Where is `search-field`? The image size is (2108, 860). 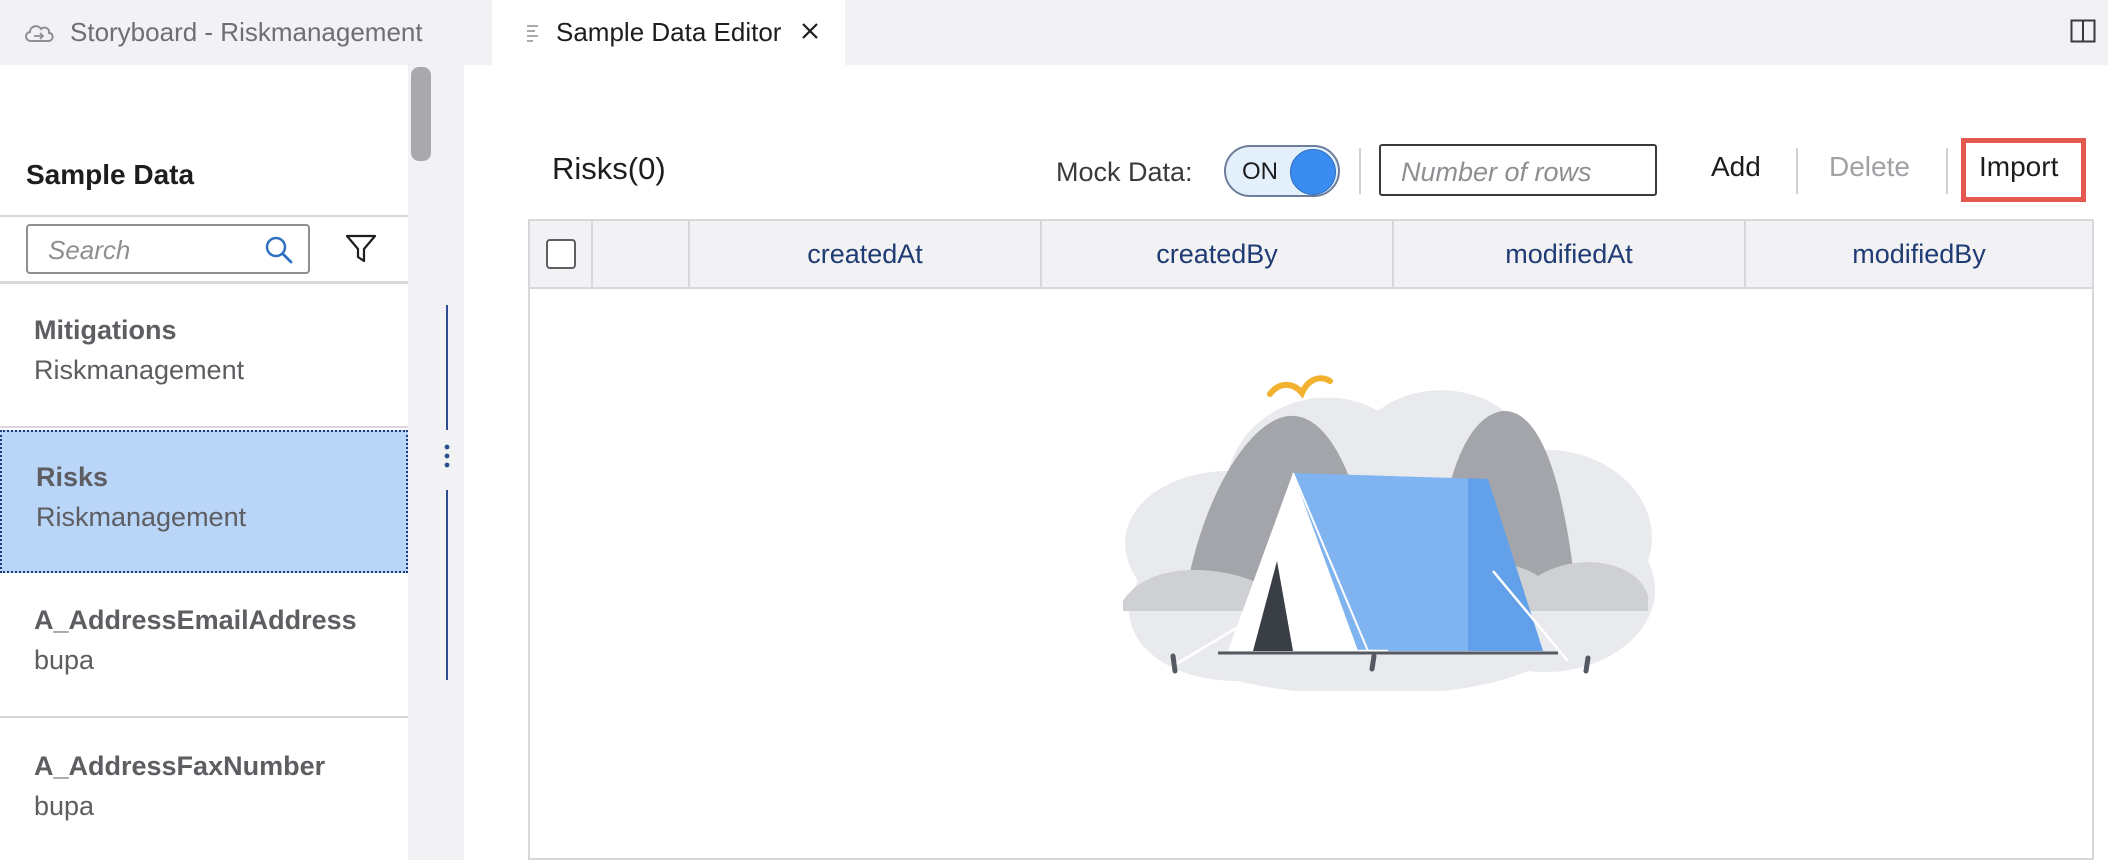
search-field is located at coordinates (168, 249).